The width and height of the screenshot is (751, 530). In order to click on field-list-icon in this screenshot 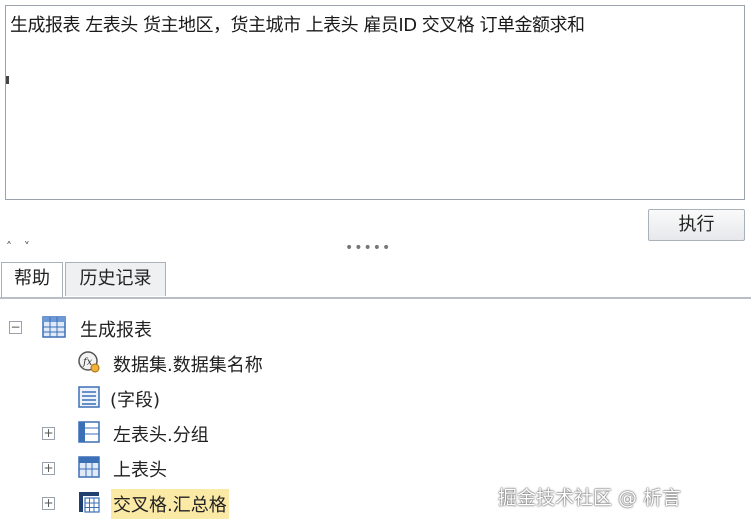, I will do `click(89, 397)`.